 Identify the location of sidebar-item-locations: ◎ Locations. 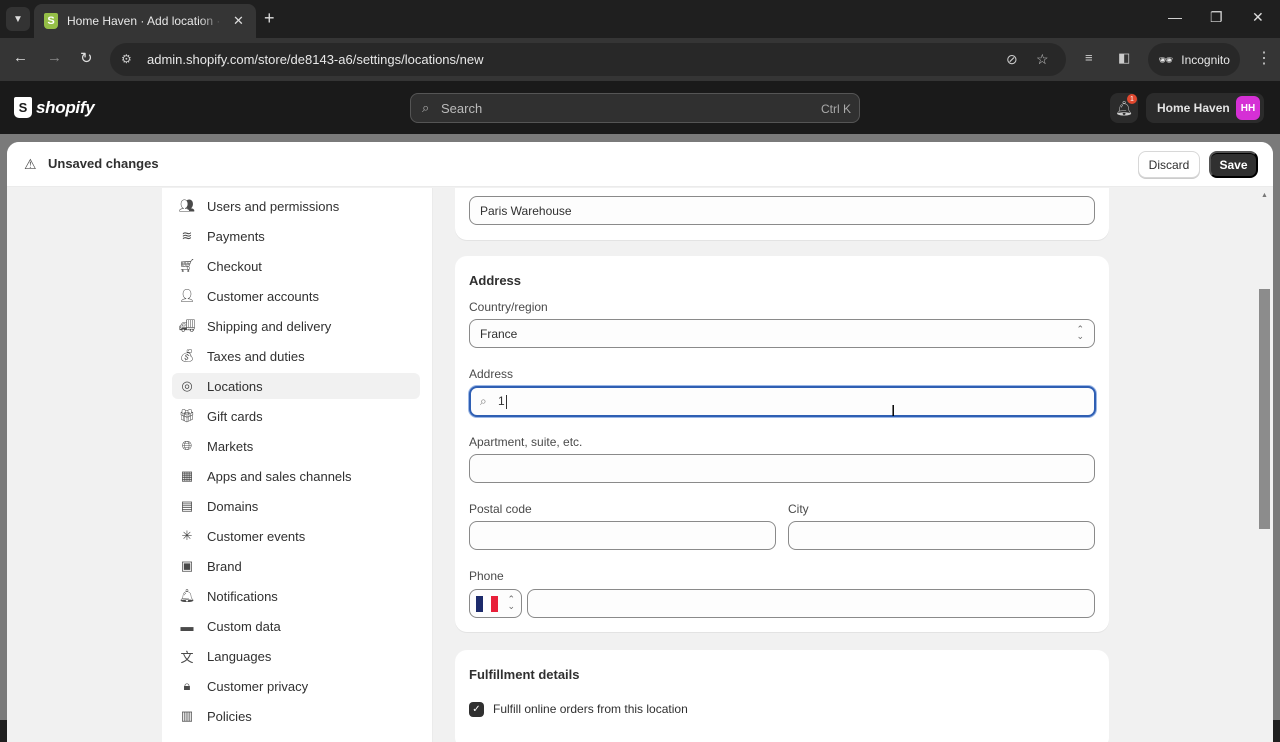
(296, 386).